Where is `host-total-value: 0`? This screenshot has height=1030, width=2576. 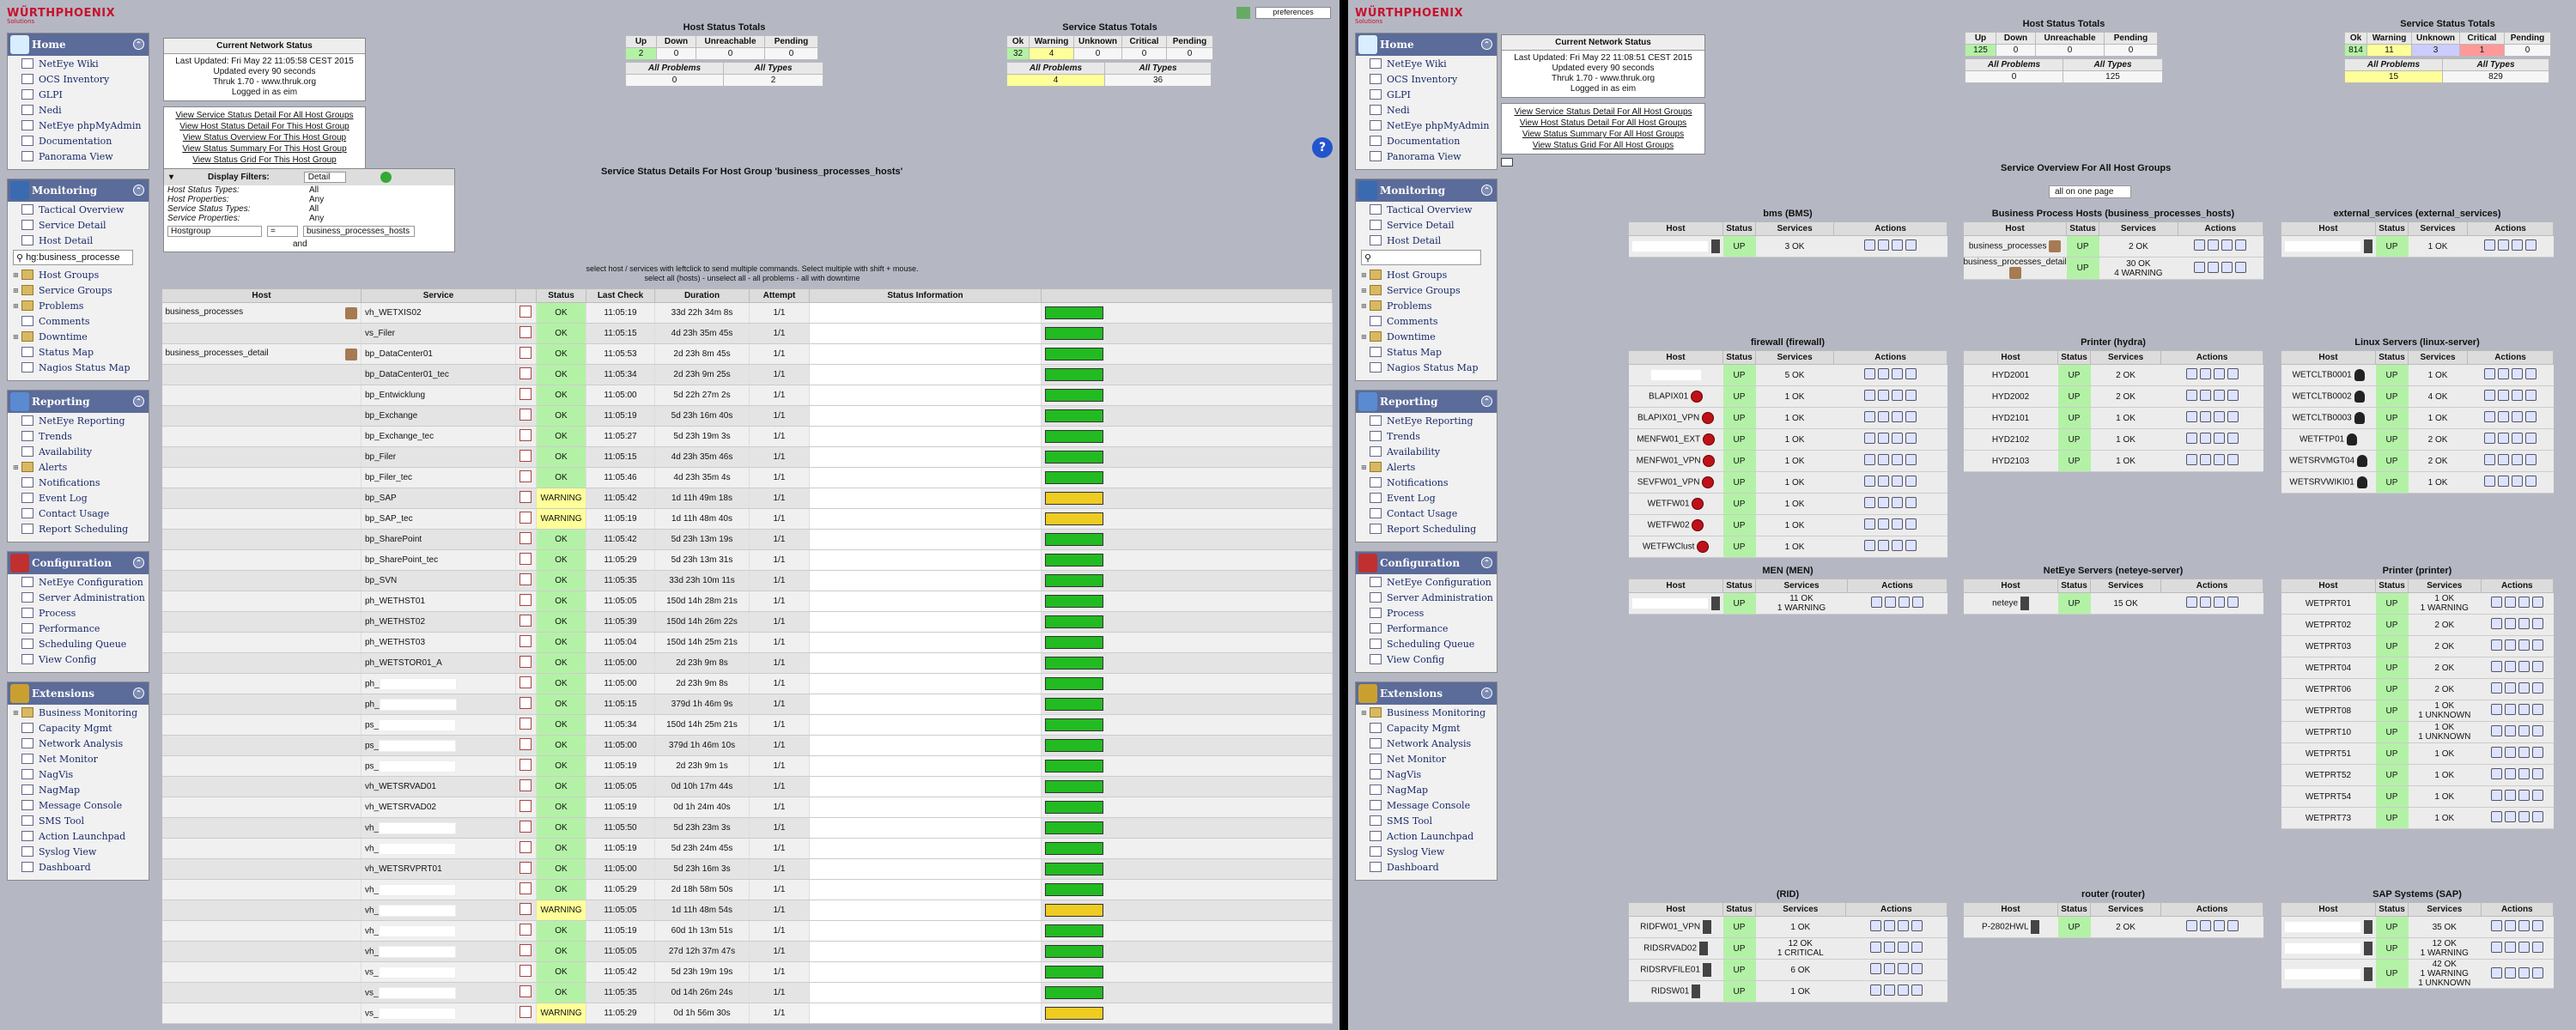
host-total-value: 0 is located at coordinates (2131, 50).